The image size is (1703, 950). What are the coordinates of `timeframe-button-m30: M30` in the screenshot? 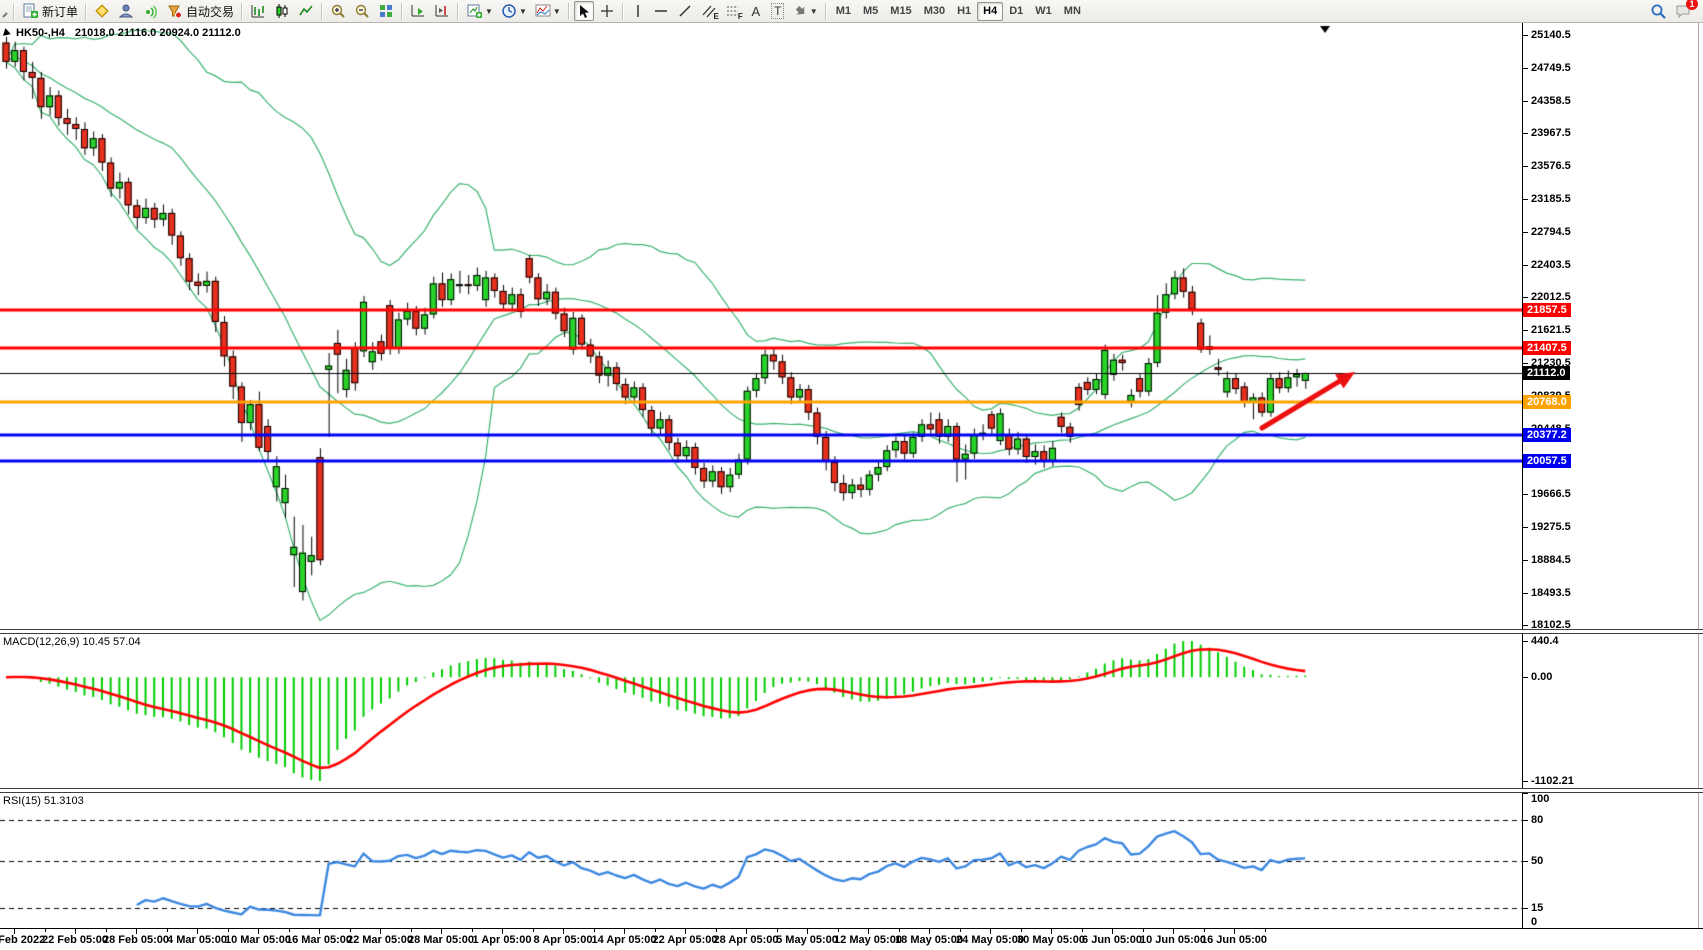 It's located at (934, 11).